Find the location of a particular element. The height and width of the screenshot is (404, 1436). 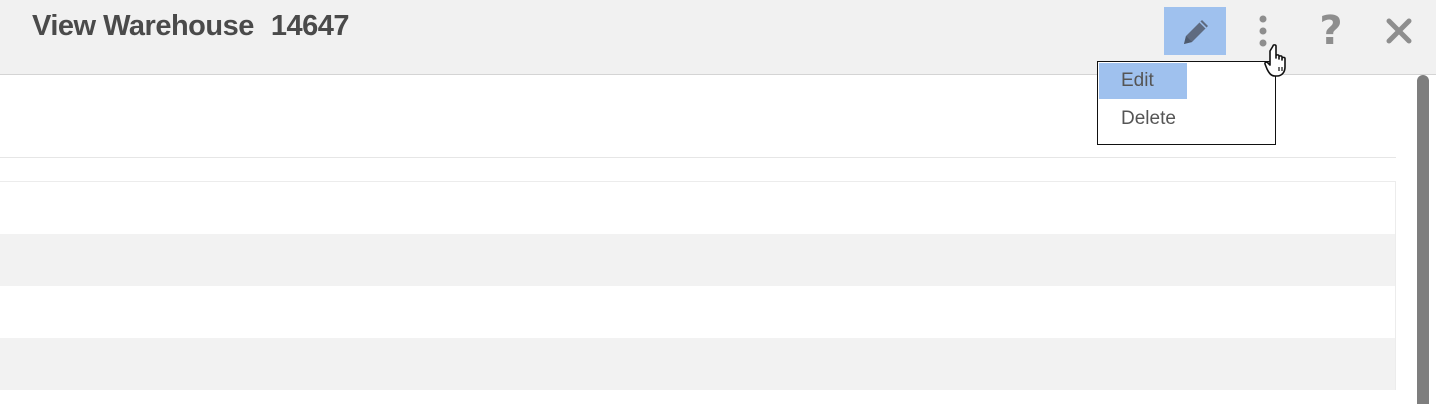

menu-item-delete: Delete is located at coordinates (1143, 119).